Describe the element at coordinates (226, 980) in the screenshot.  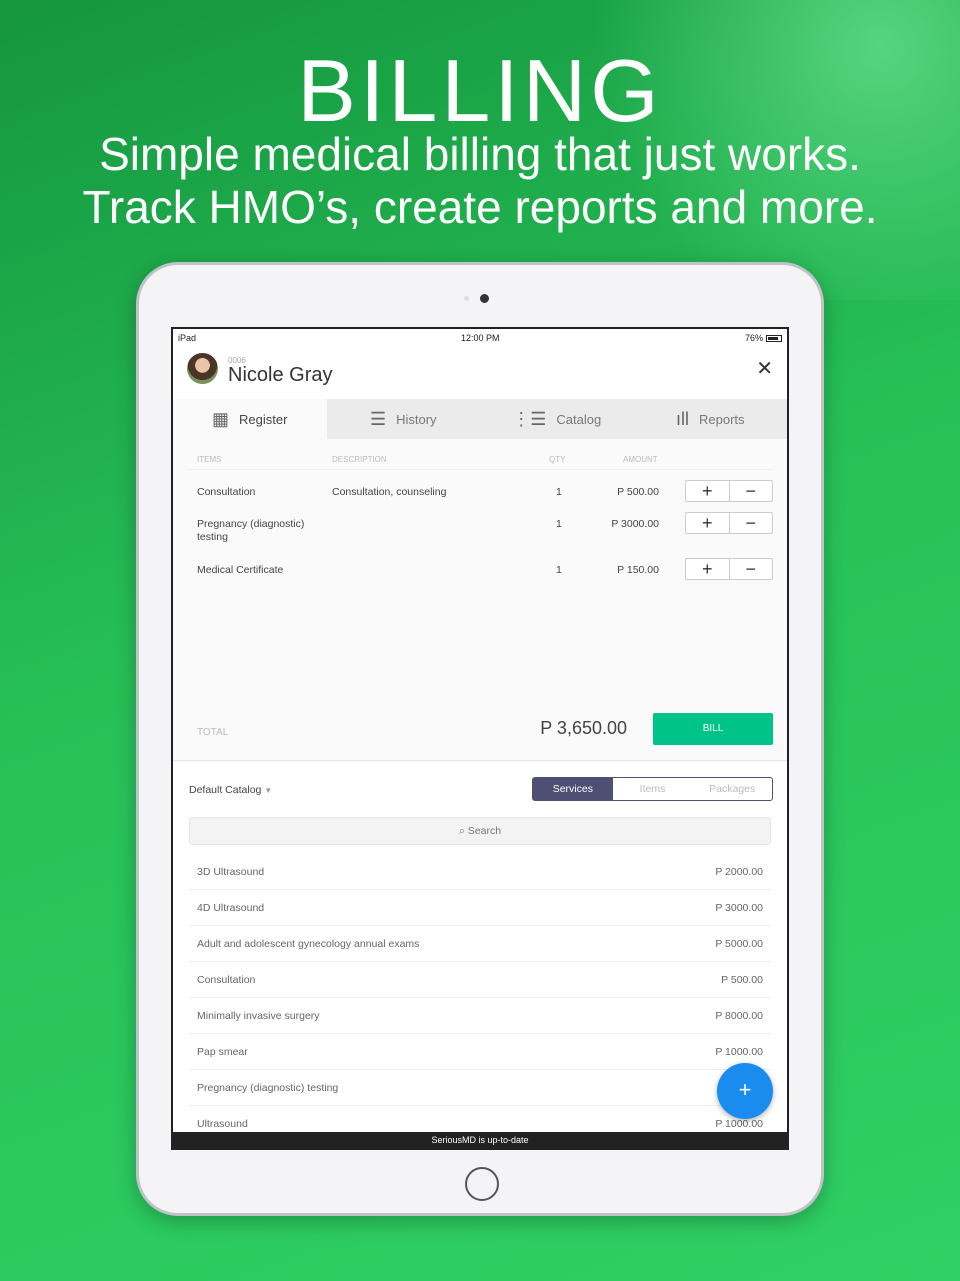
I see `service-name: Consultation` at that location.